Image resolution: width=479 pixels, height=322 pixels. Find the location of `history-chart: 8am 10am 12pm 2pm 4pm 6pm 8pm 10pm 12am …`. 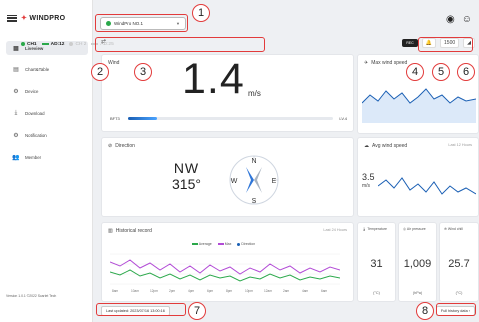

history-chart: 8am 10am 12pm 2pm 4pm 6pm 8pm 10pm 12am … is located at coordinates (225, 273).